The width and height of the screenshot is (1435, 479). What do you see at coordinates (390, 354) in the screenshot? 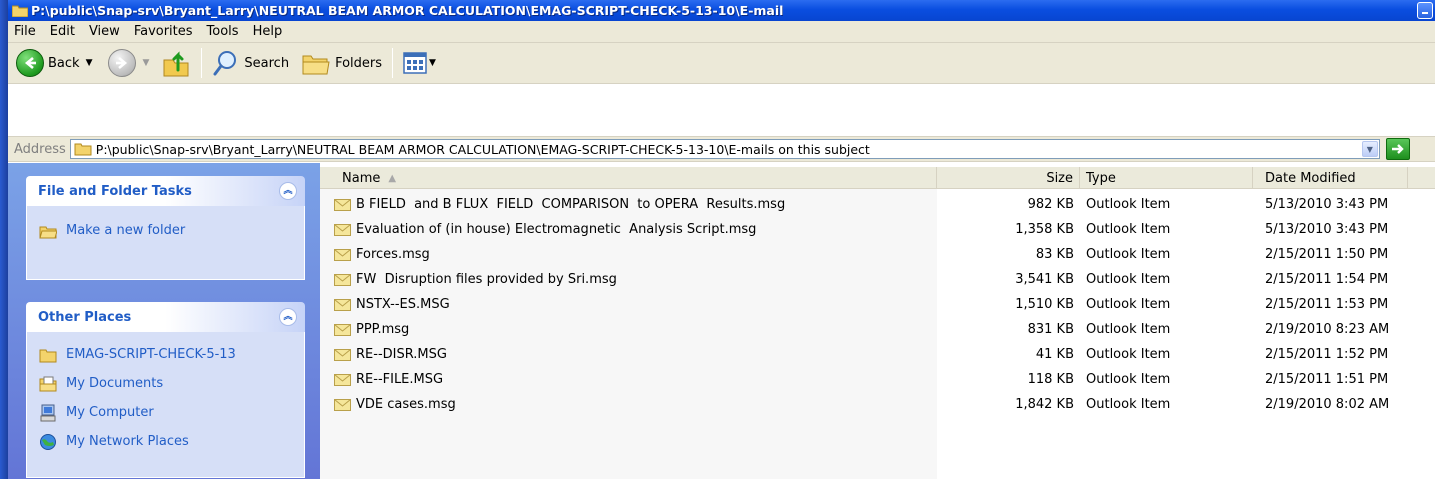
I see `file-name-cell: RE--DISR.MSG` at bounding box center [390, 354].